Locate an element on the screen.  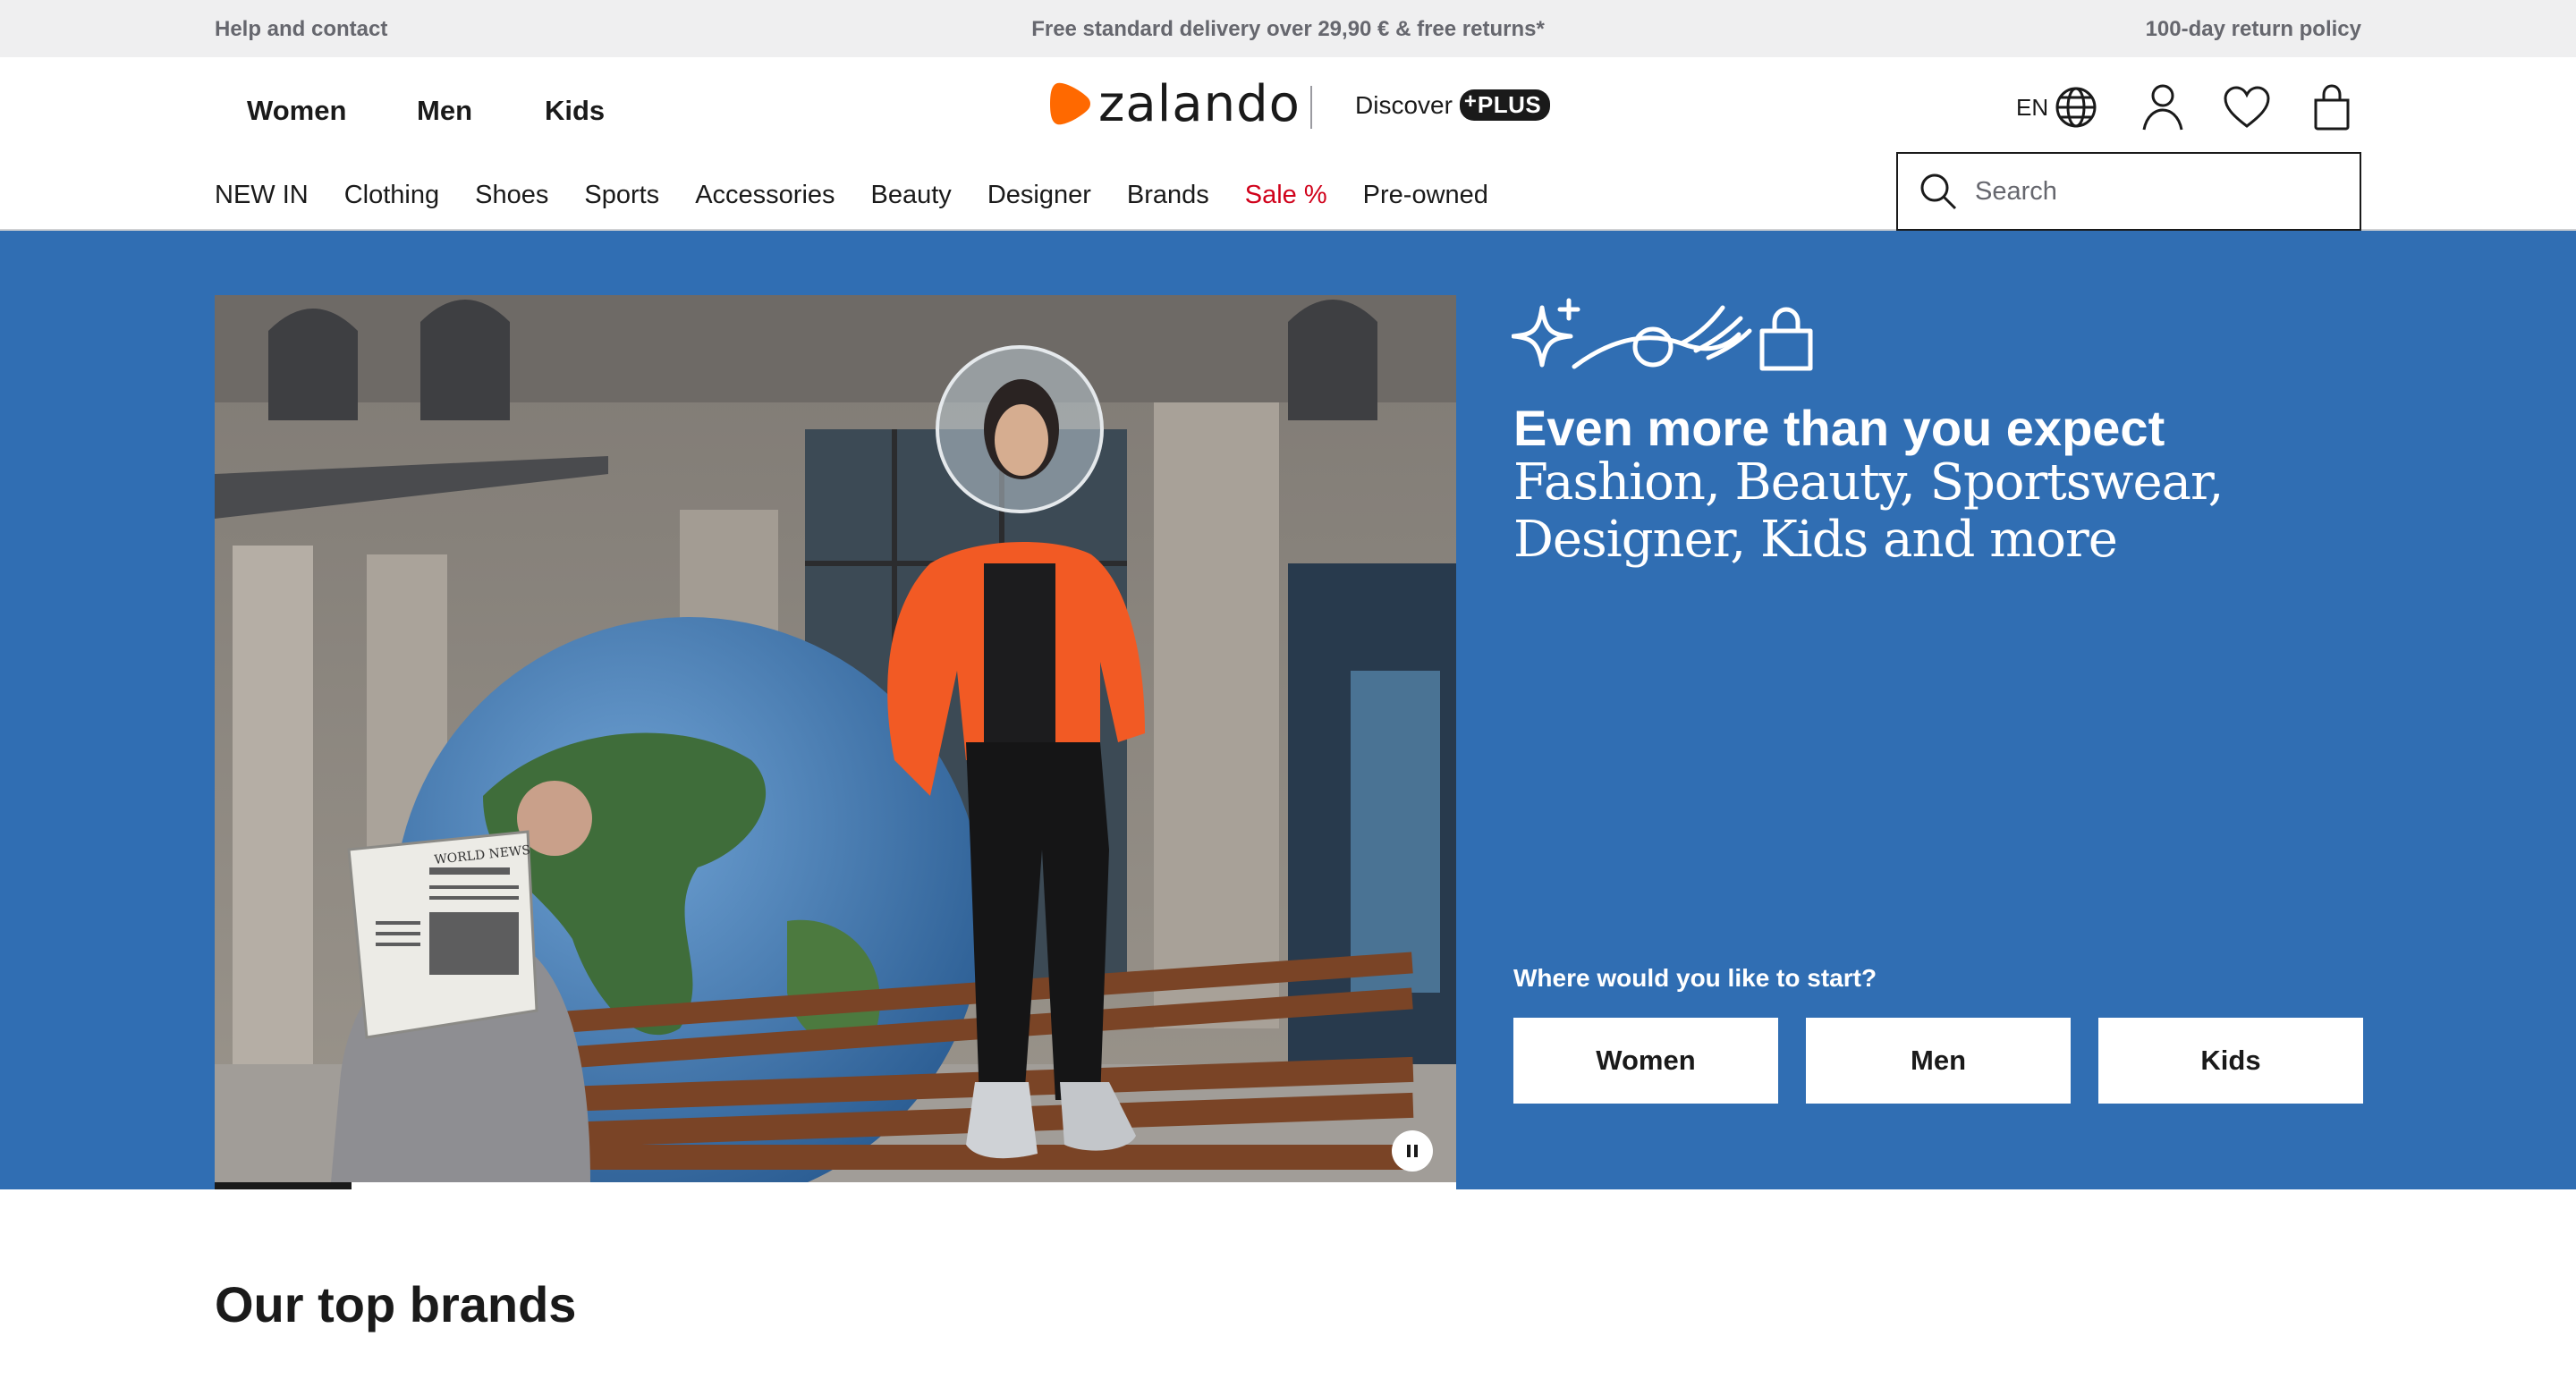
top-brands-heading: Our top brands is located at coordinates (396, 1304).